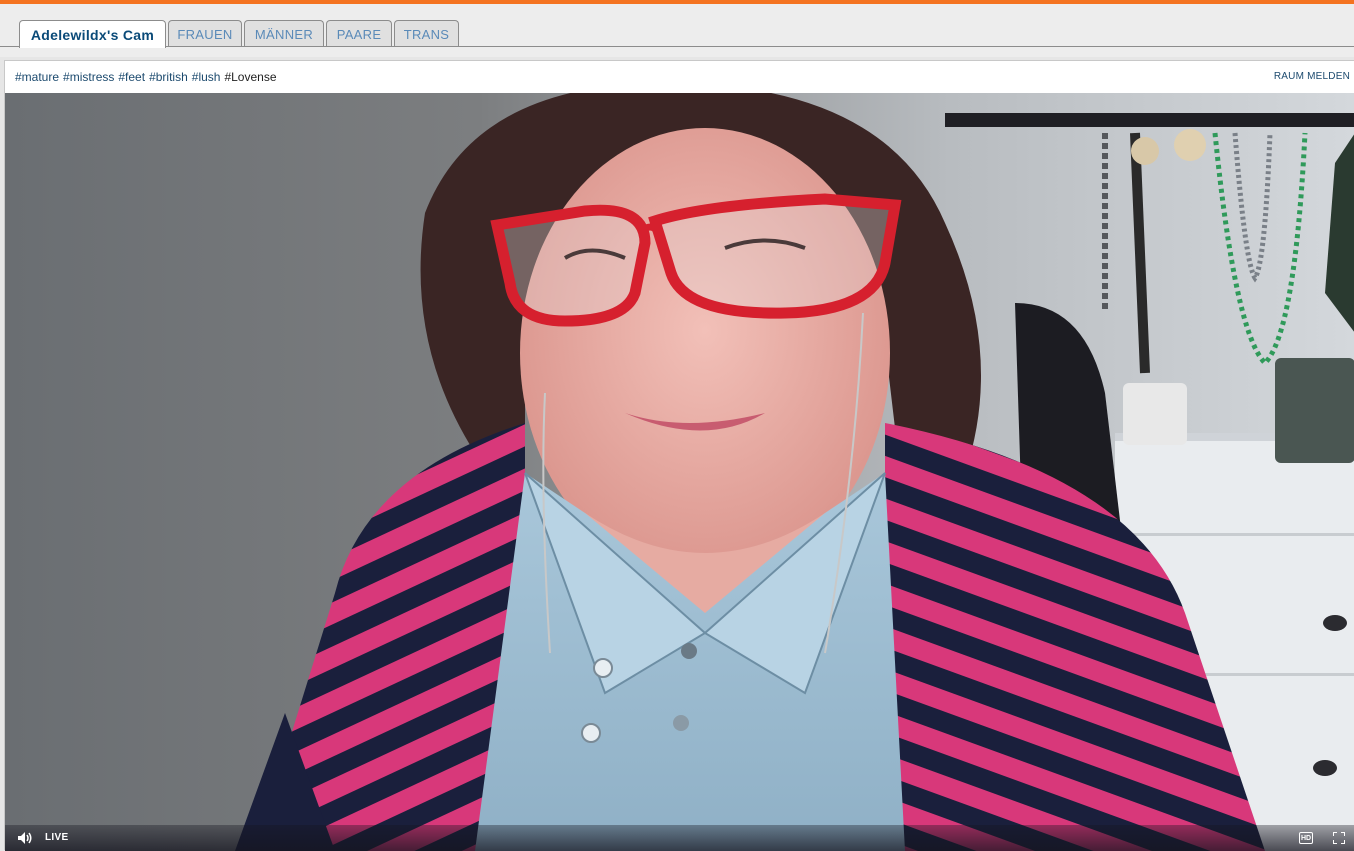 This screenshot has height=851, width=1354. I want to click on tag-link: #Lovense, so click(250, 77).